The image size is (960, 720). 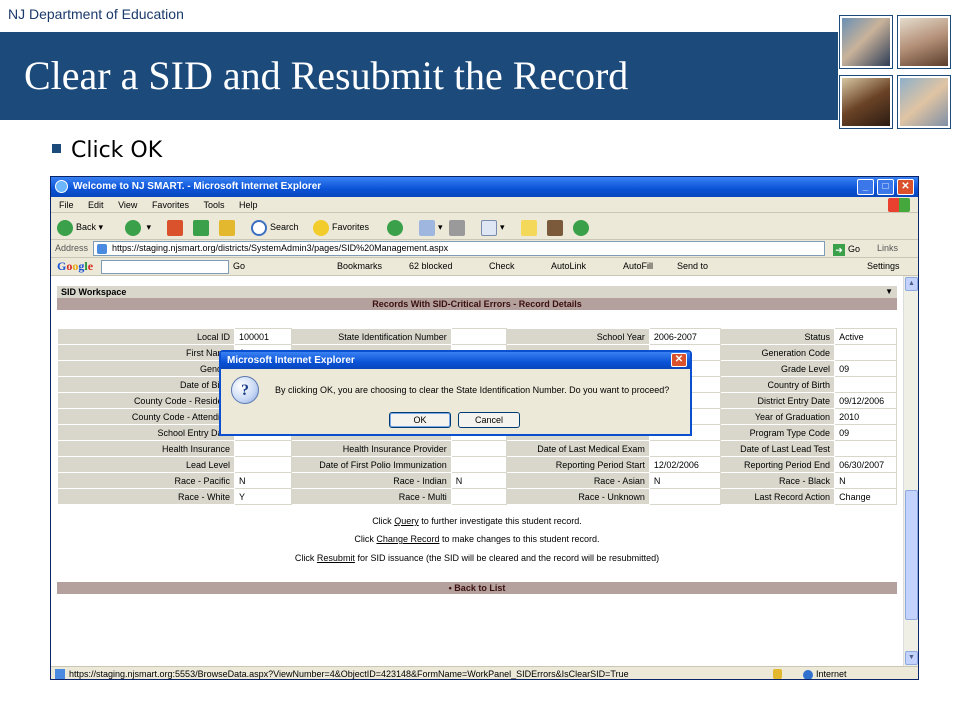 I want to click on bullet-item: Click OK, so click(x=107, y=150).